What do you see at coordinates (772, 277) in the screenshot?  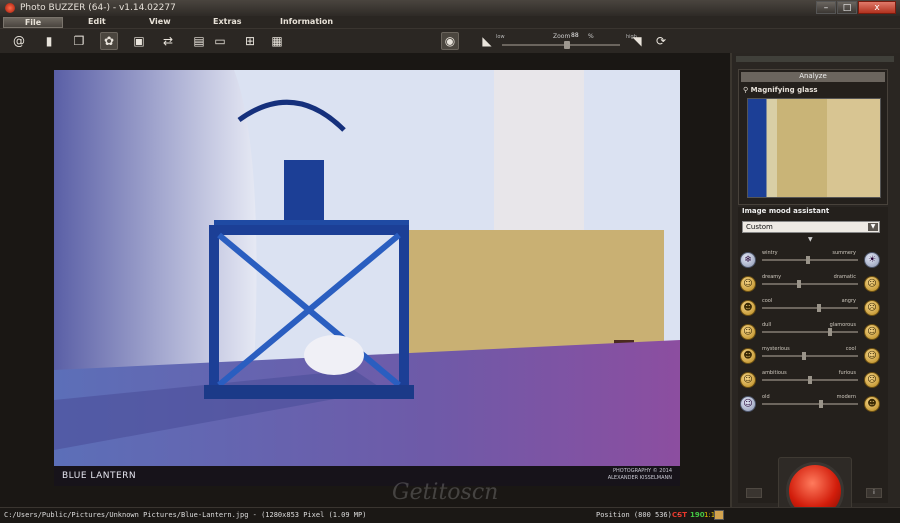 I see `mood-label-left: dreamy` at bounding box center [772, 277].